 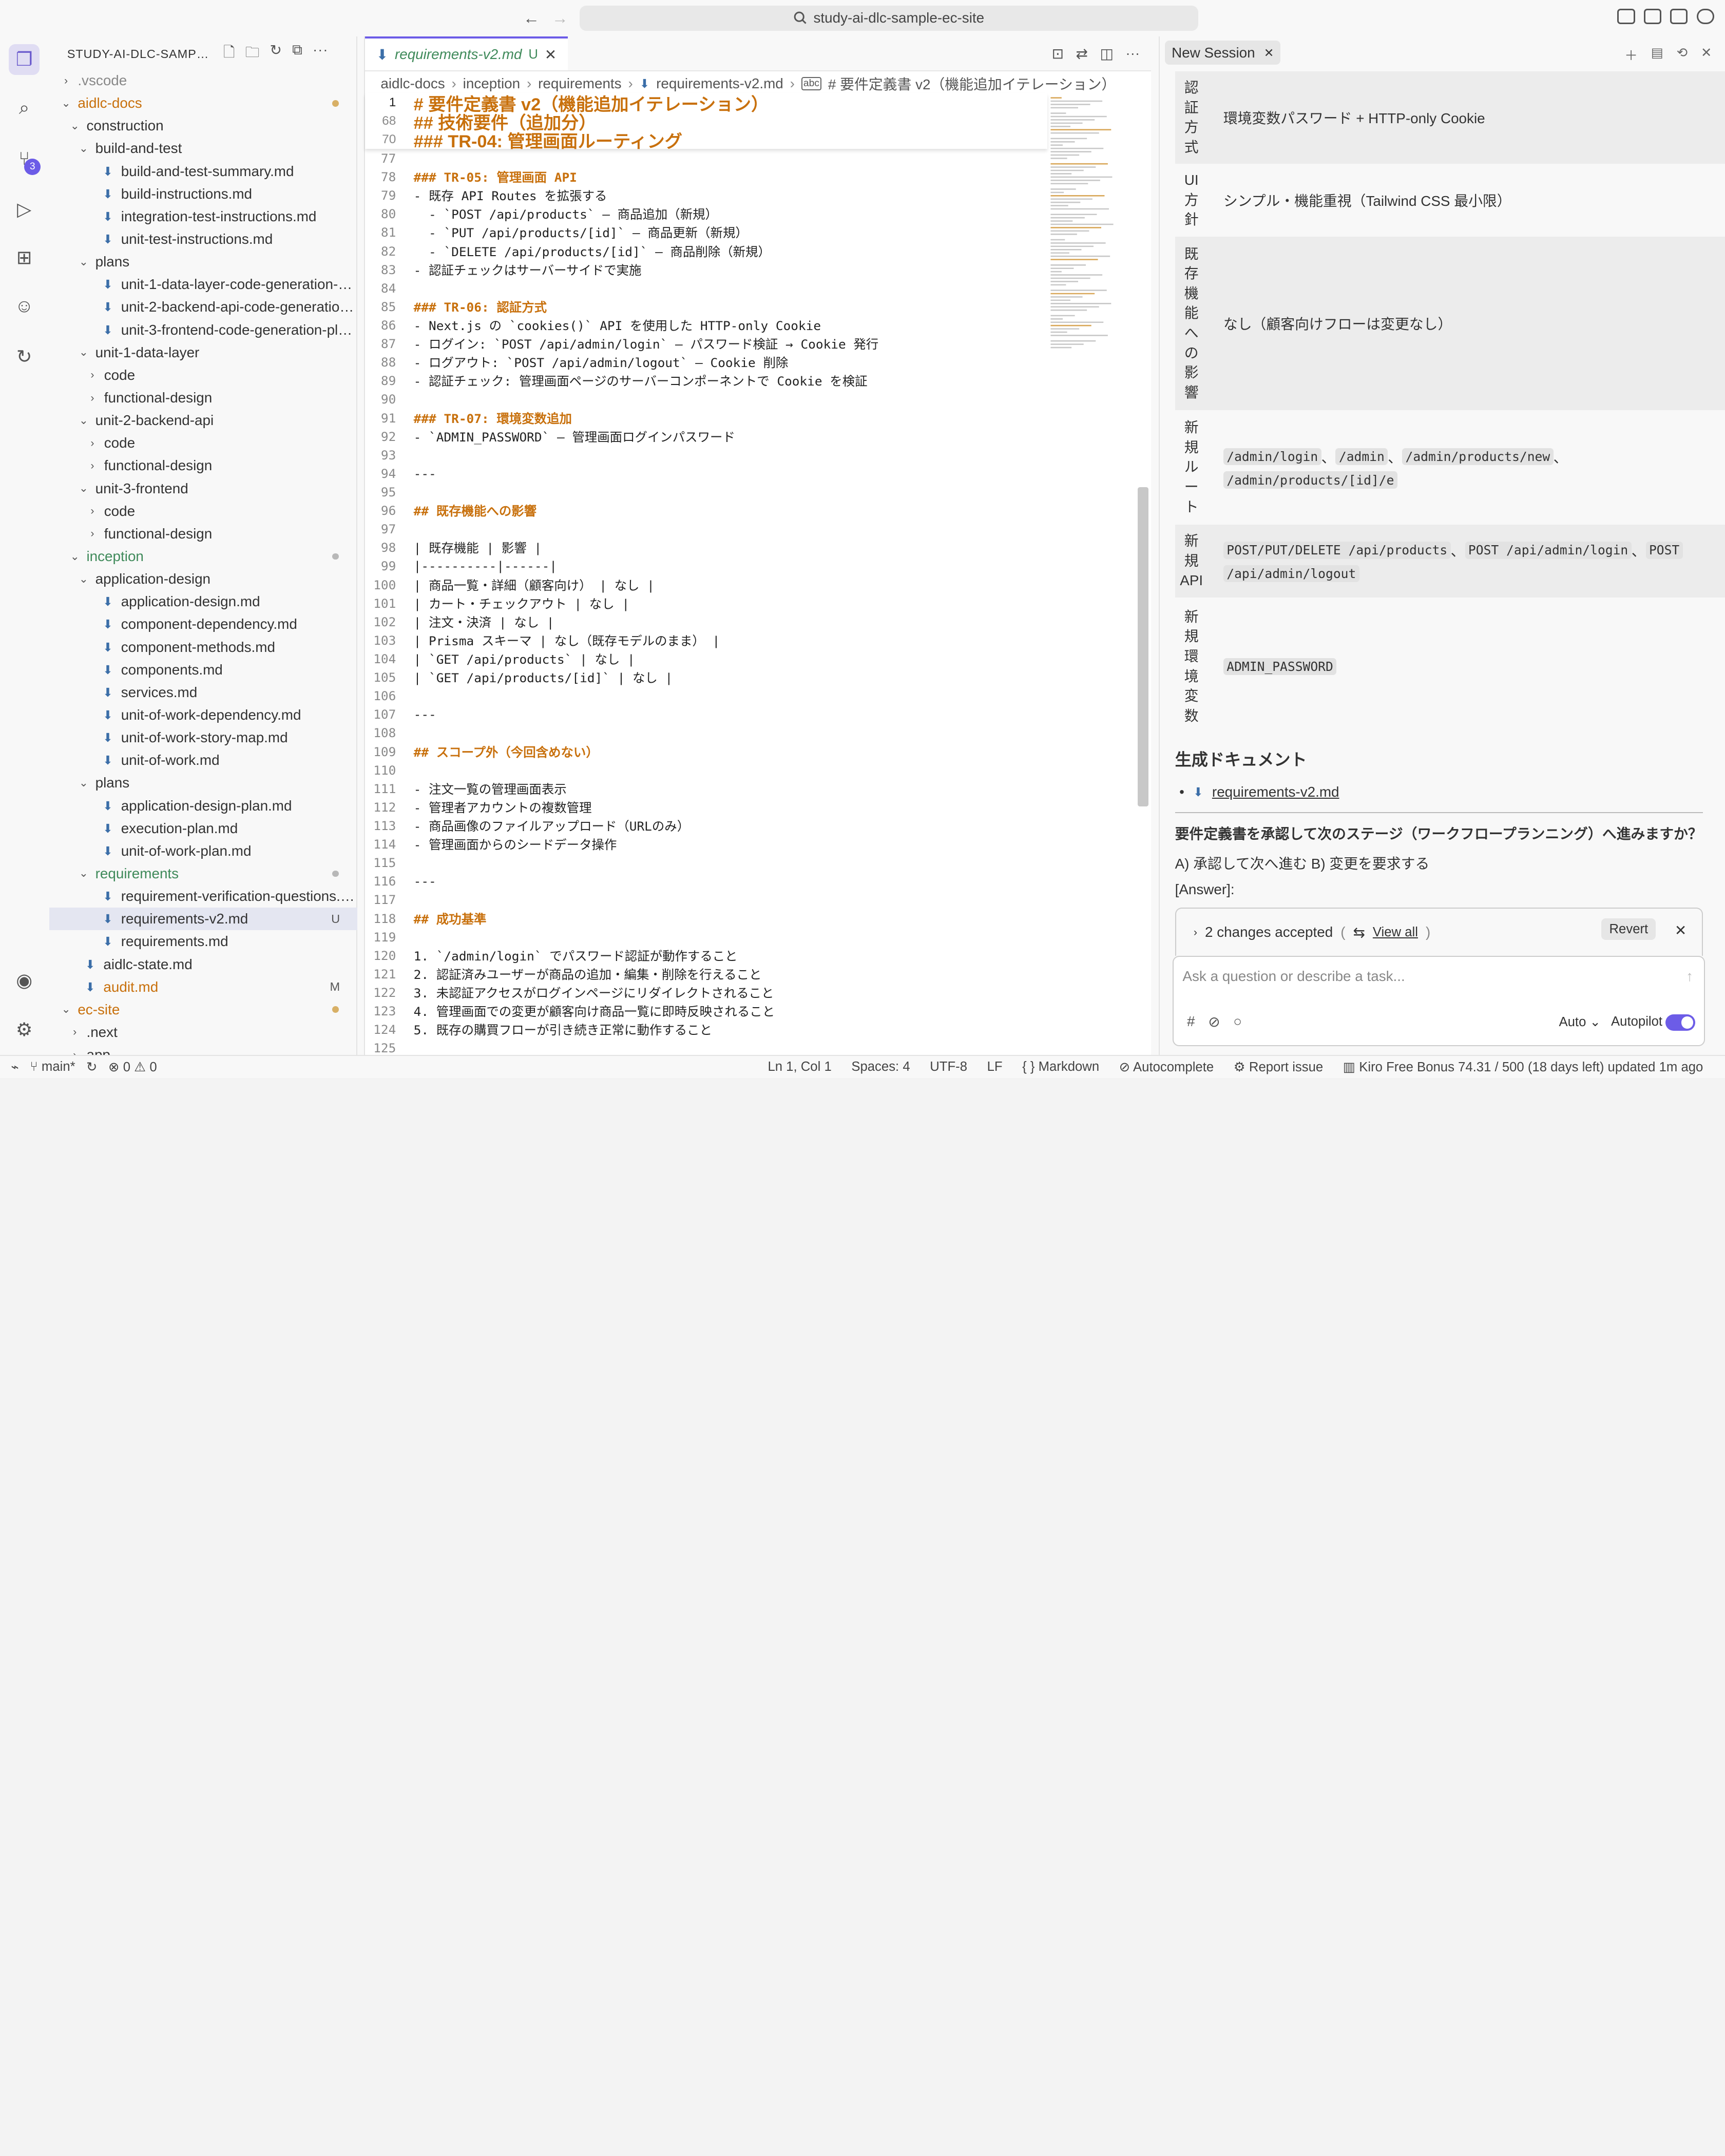 I want to click on split-editor-icon: ◫, so click(x=1106, y=53).